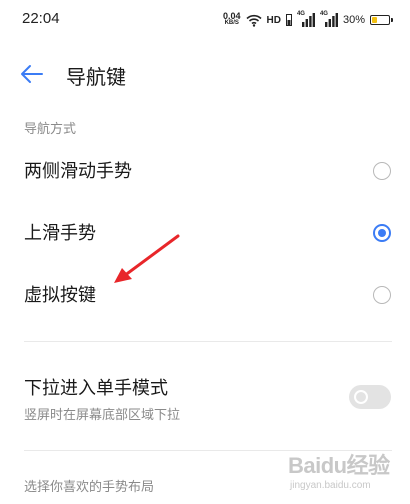 The width and height of the screenshot is (410, 504). What do you see at coordinates (205, 171) in the screenshot?
I see `nav-option-two-side-swipe: 两侧滑动手势` at bounding box center [205, 171].